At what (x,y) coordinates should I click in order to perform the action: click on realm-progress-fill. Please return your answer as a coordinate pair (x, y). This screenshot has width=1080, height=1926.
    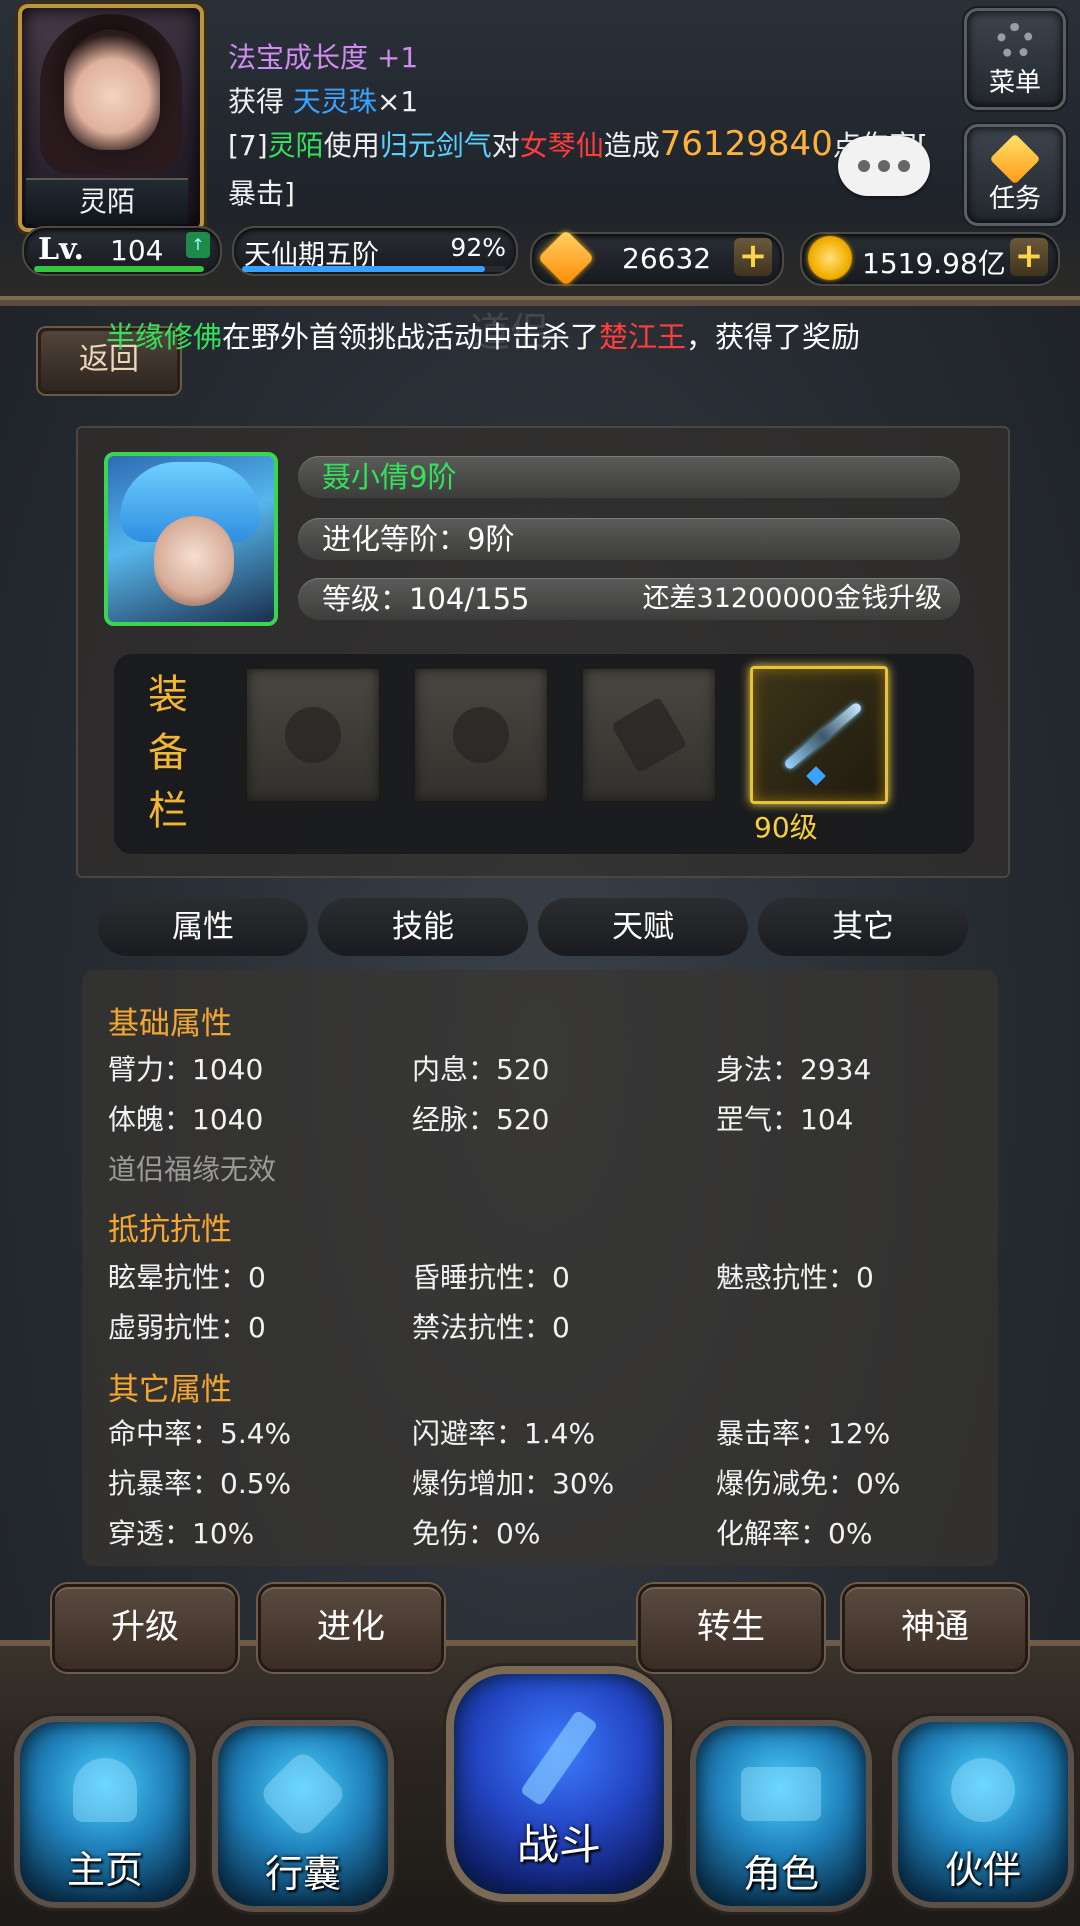
    Looking at the image, I should click on (363, 269).